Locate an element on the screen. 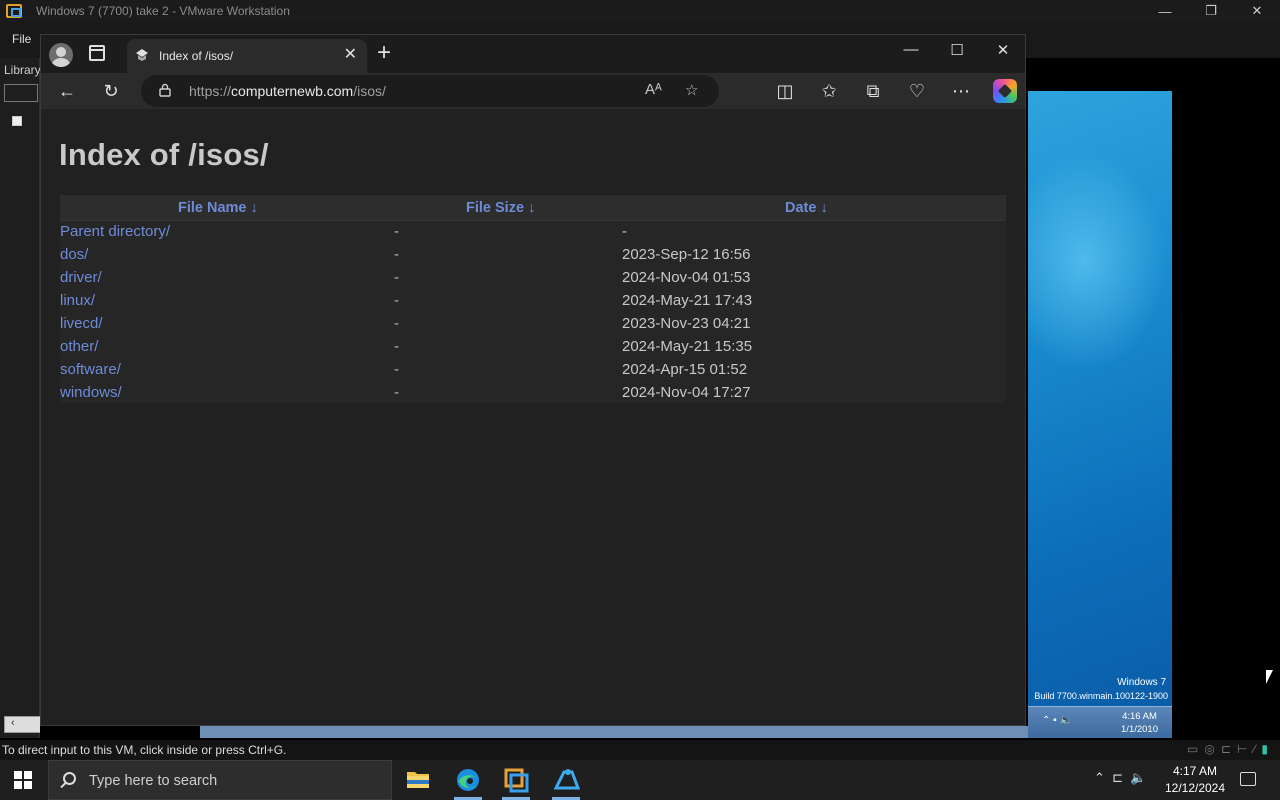 This screenshot has width=1280, height=800. back-button: ← is located at coordinates (67, 91).